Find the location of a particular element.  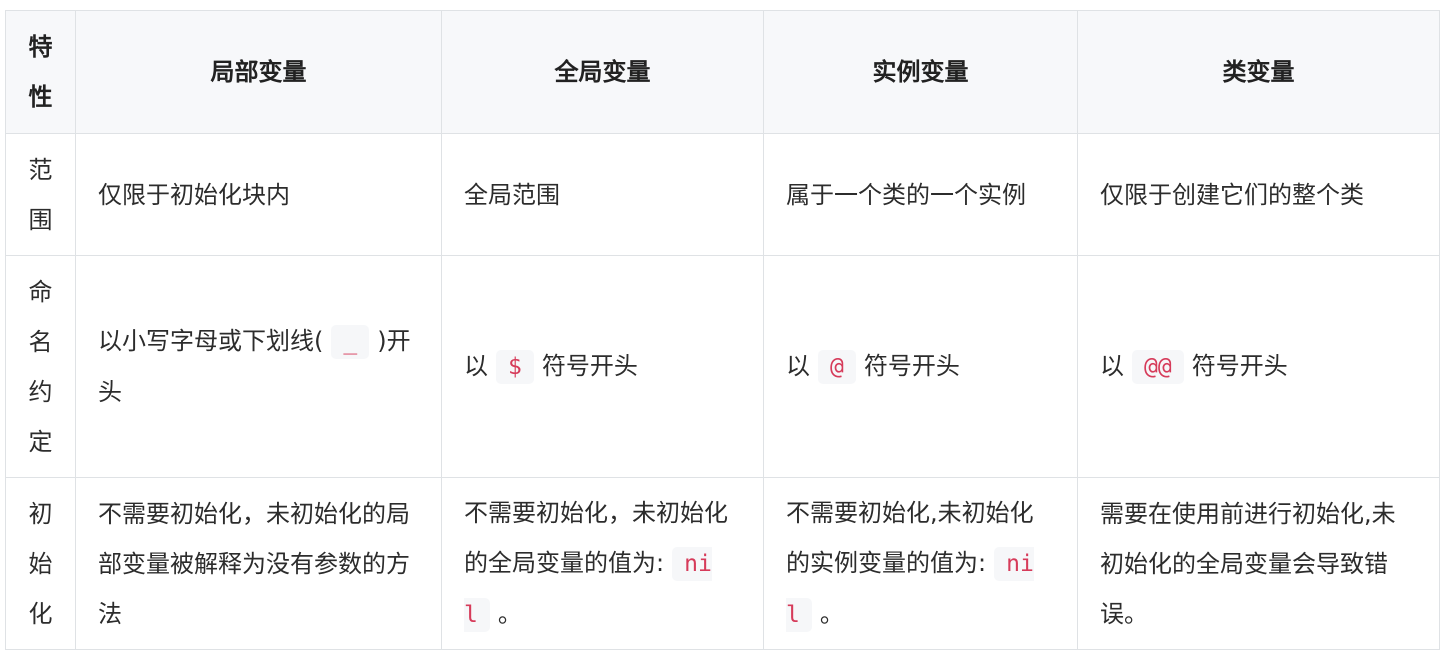

init-instance-cell: 不需要初始化,未初始化的实例变量的值为: nil。 is located at coordinates (920, 563).